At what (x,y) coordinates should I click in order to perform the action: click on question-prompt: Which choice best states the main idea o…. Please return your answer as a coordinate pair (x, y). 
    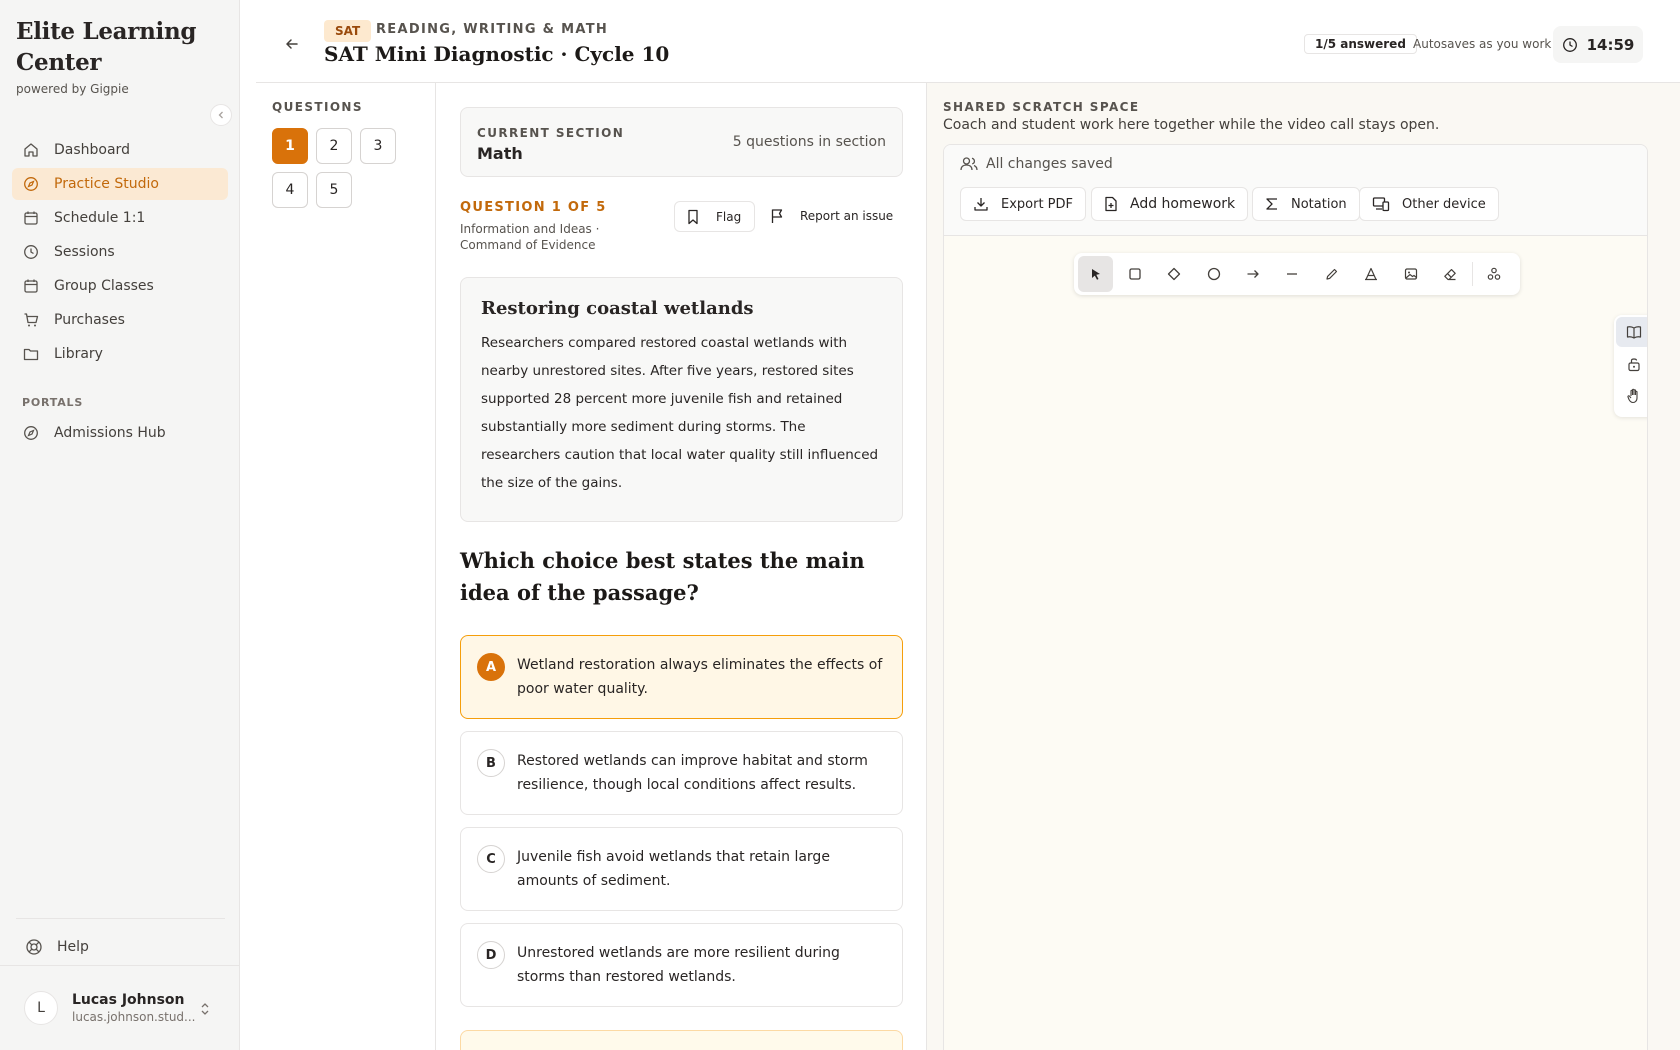
    Looking at the image, I should click on (662, 576).